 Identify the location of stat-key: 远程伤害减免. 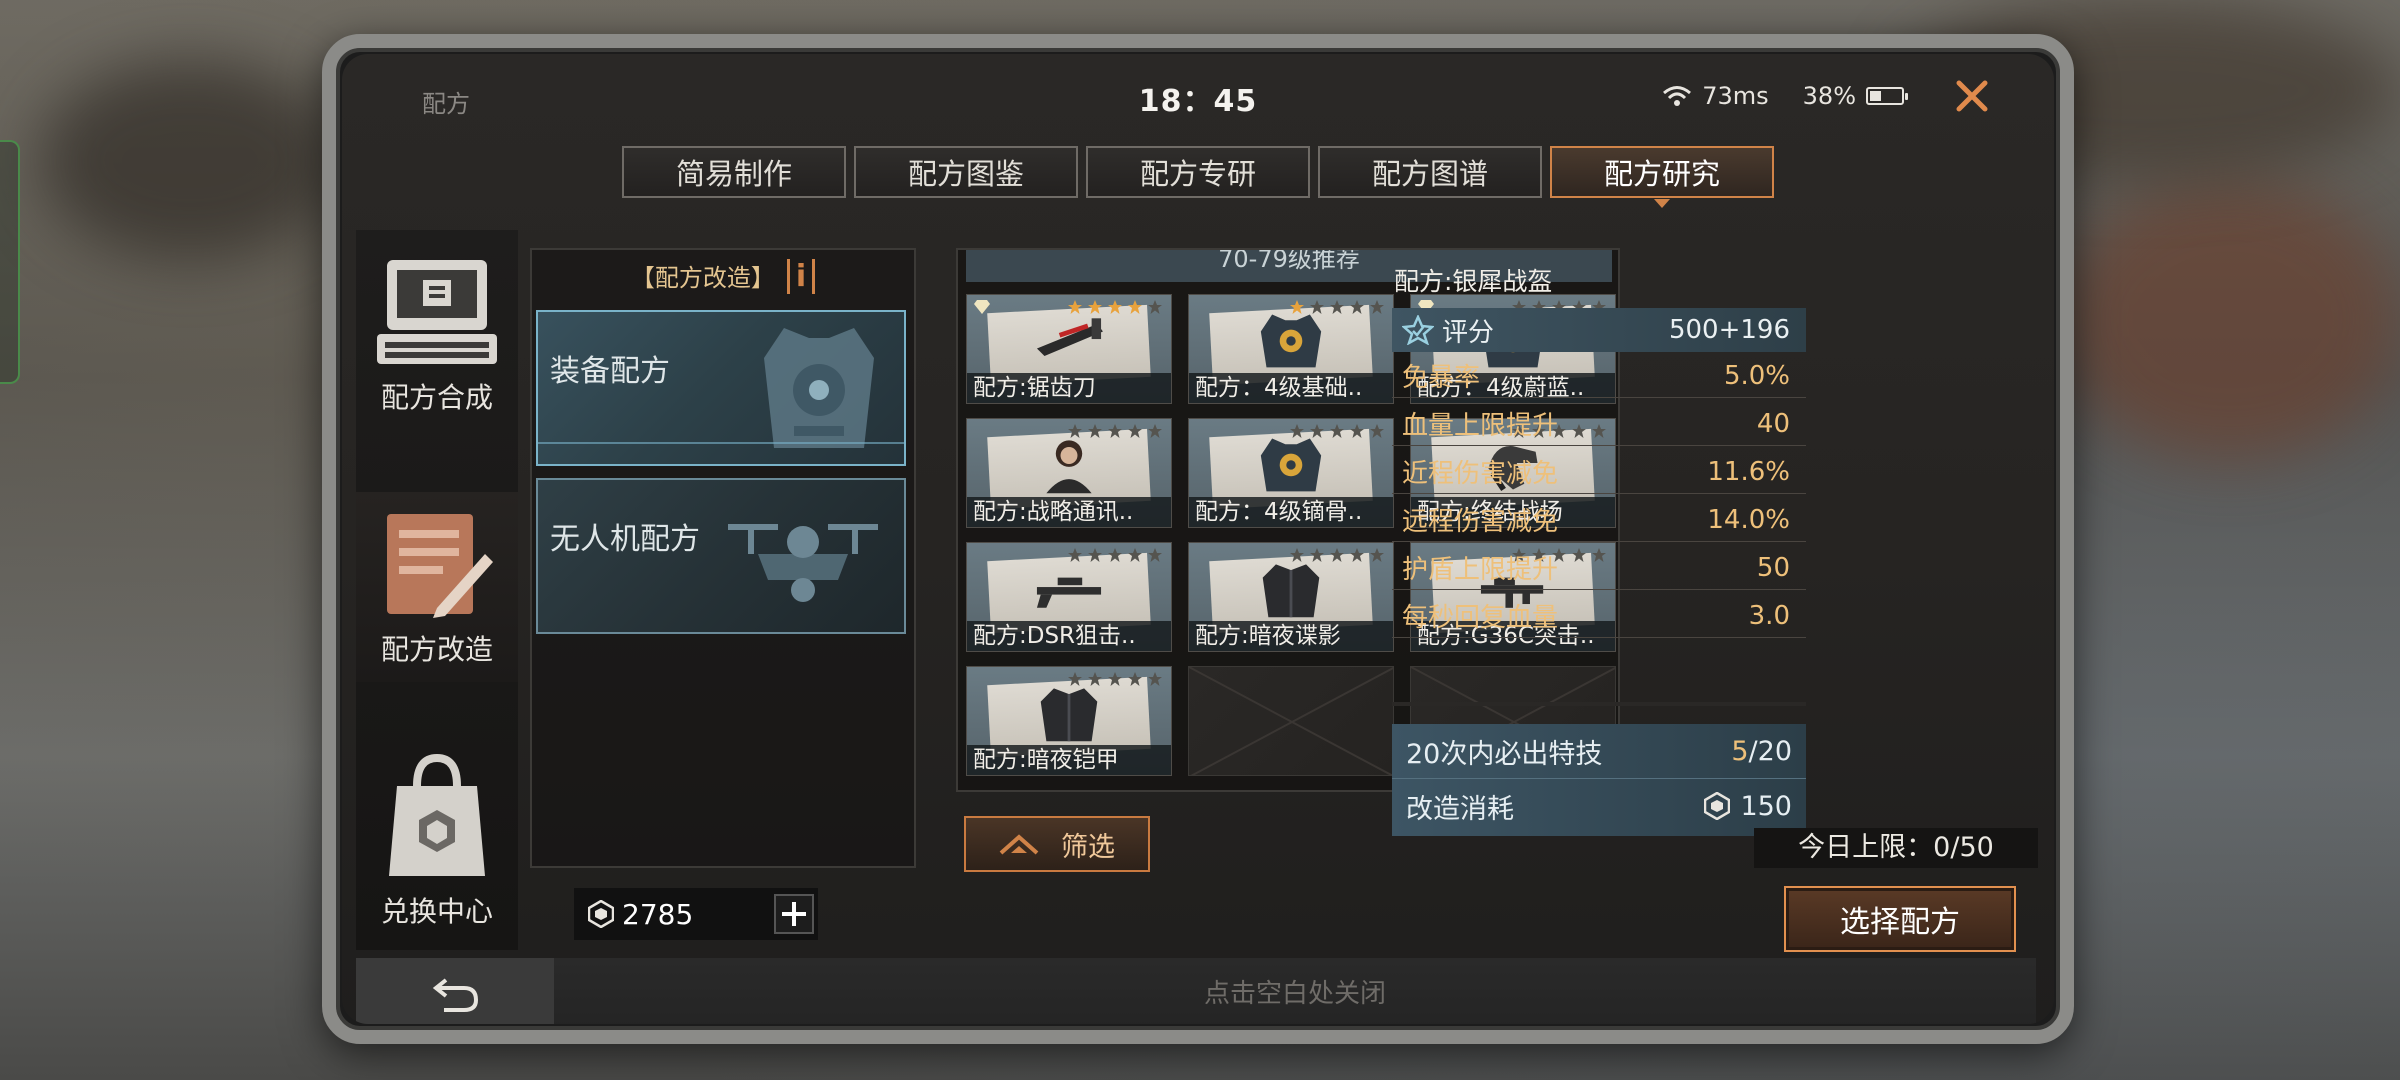
(1480, 522).